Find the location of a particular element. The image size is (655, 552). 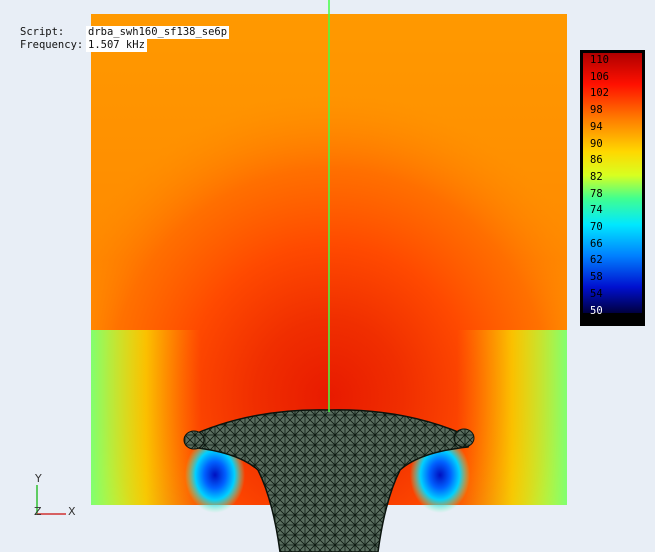

legend-label: 74 is located at coordinates (596, 210).